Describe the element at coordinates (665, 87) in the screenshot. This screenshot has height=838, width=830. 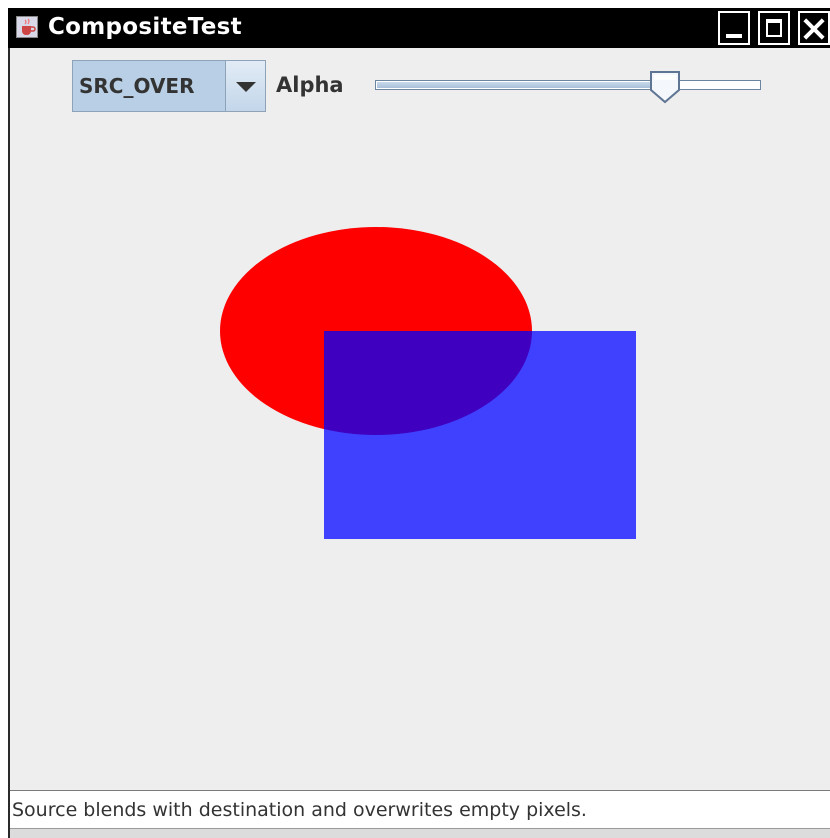
I see `slider-thumb` at that location.